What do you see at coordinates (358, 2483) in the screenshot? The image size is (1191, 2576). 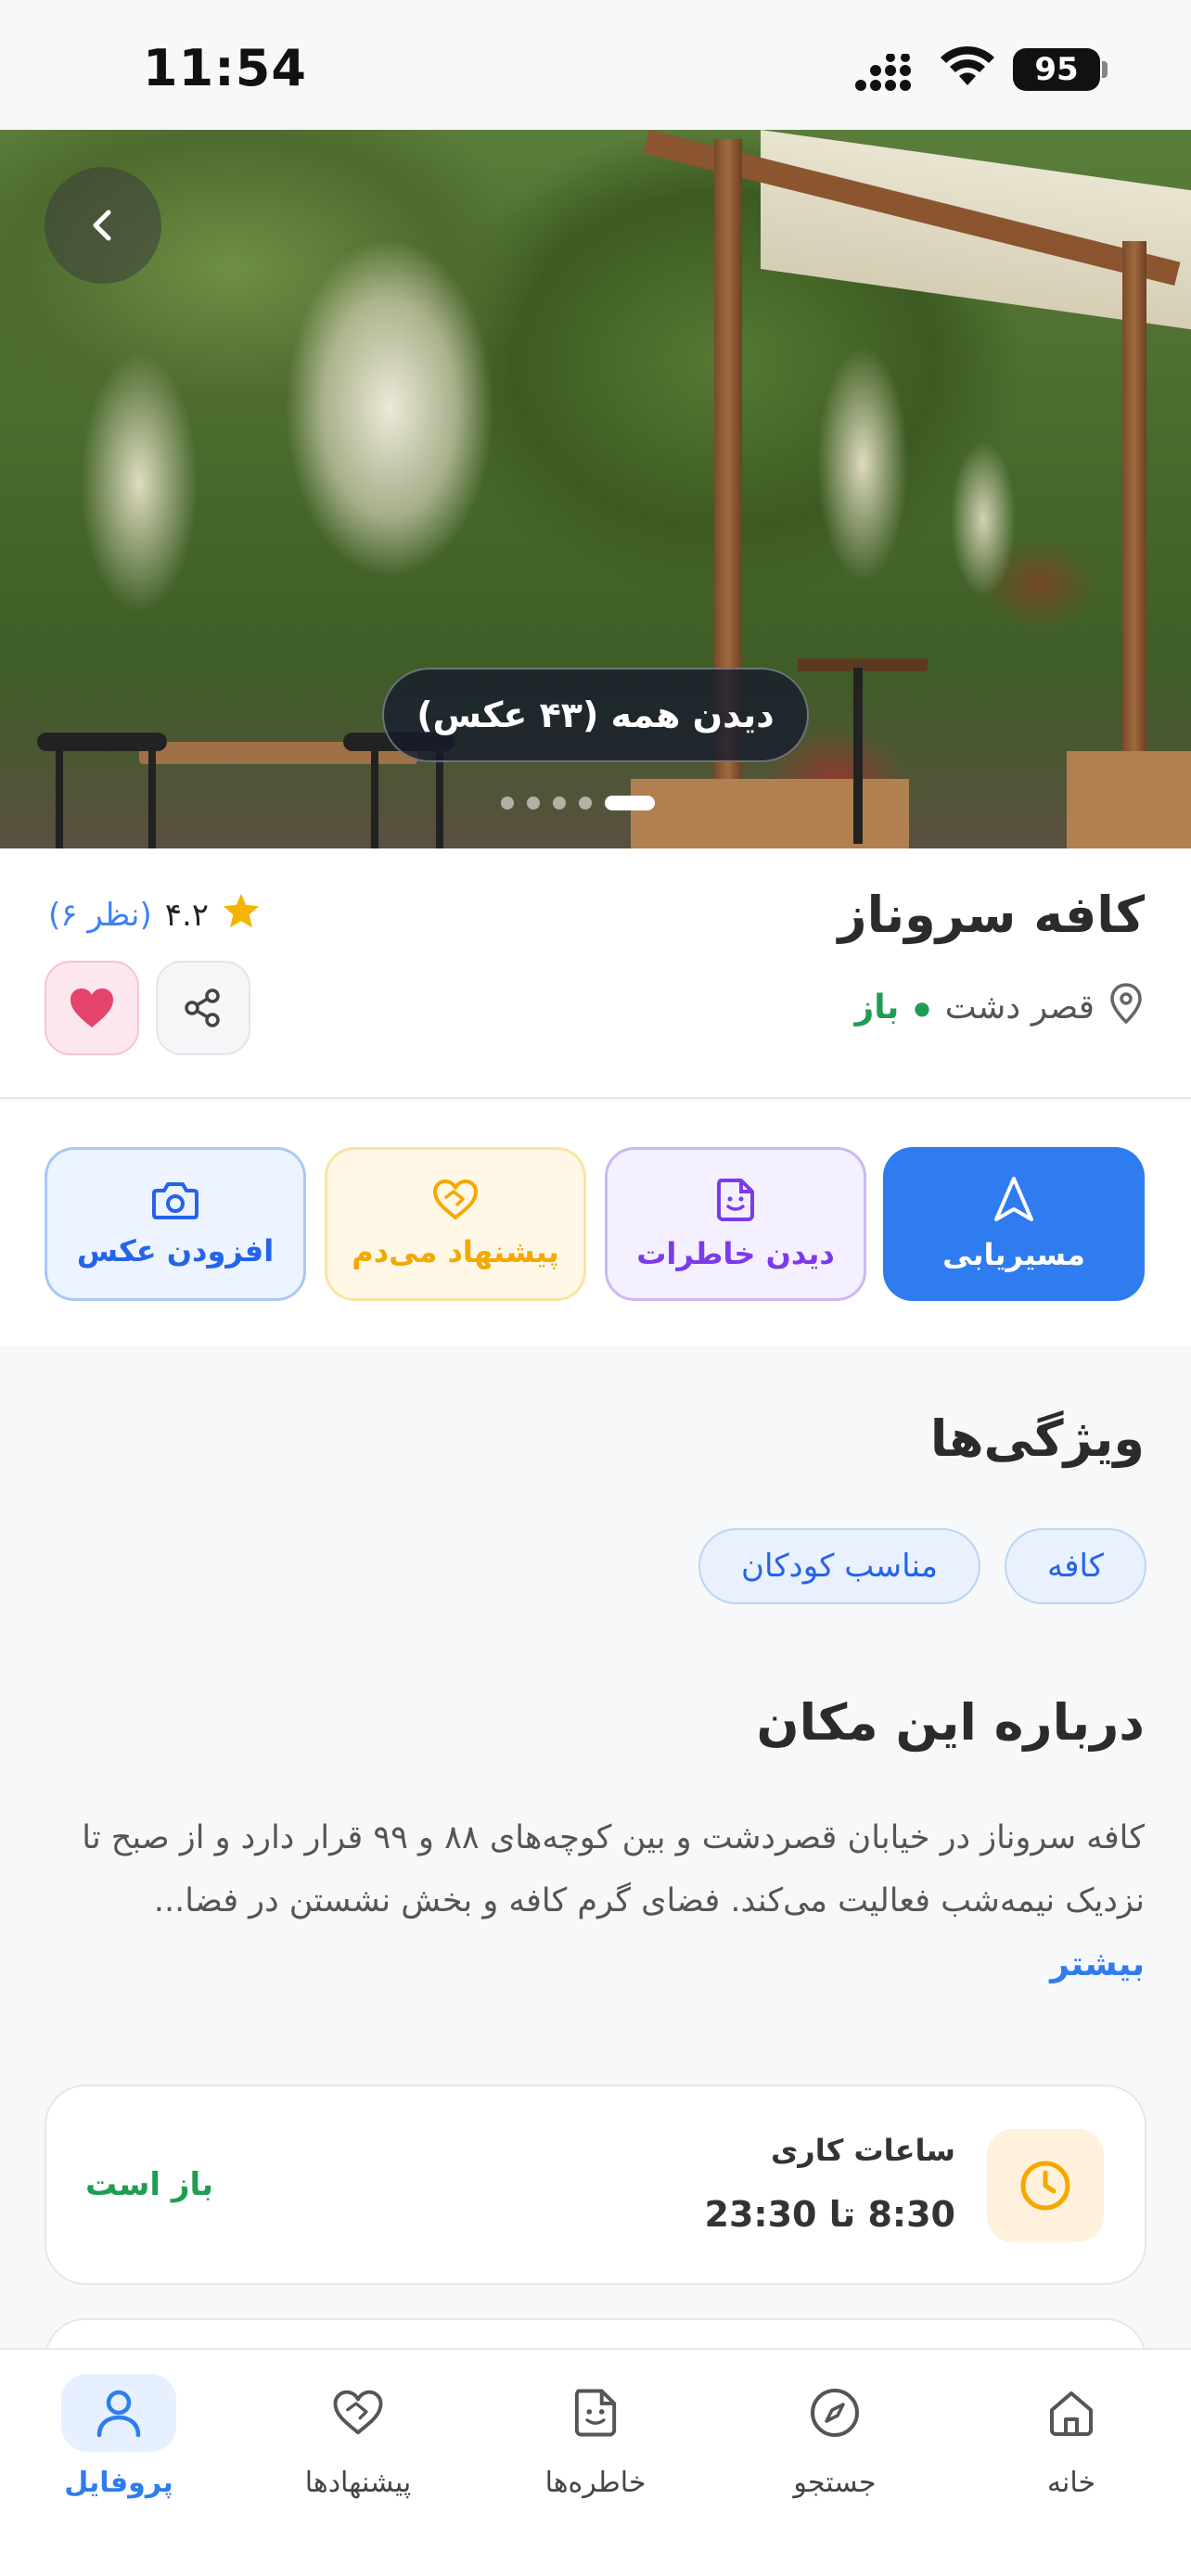 I see `nav-suggestions-label: پیشنهادها` at bounding box center [358, 2483].